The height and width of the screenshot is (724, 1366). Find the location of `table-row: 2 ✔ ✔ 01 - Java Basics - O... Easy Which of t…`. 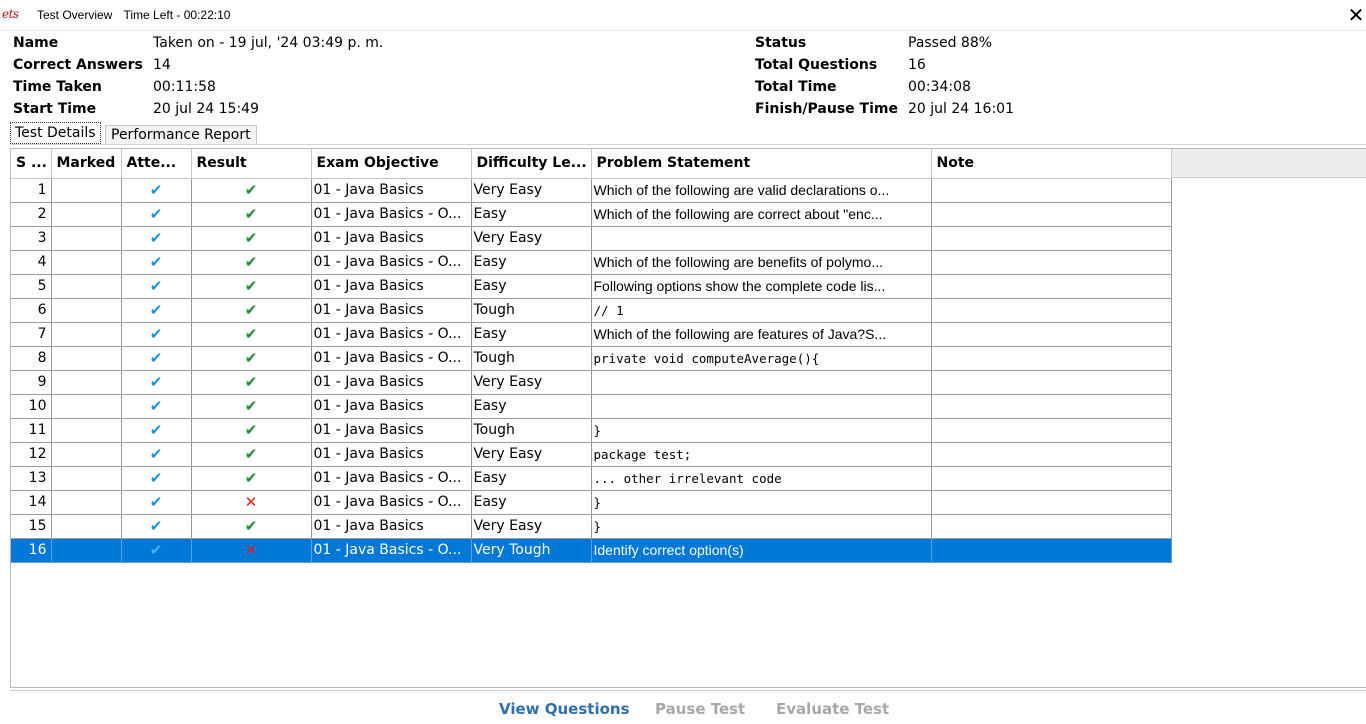

table-row: 2 ✔ ✔ 01 - Java Basics - O... Easy Which of t… is located at coordinates (591, 214).